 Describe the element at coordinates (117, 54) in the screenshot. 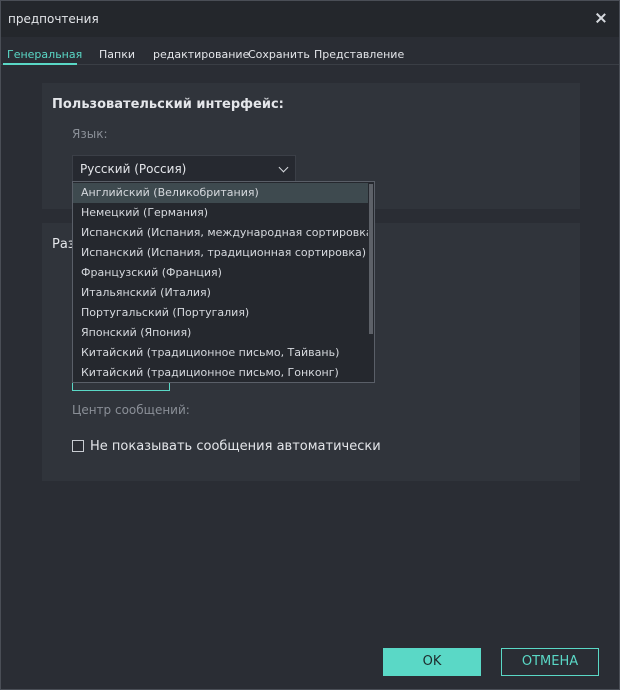

I see `tab-folders: Папки` at that location.